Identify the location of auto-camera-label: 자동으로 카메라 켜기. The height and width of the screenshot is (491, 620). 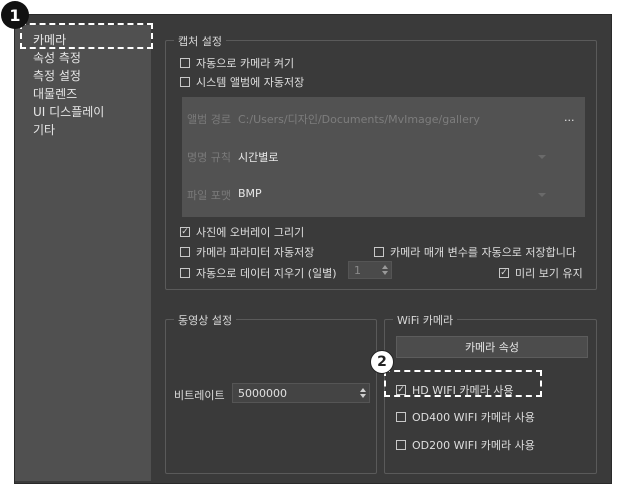
(245, 63).